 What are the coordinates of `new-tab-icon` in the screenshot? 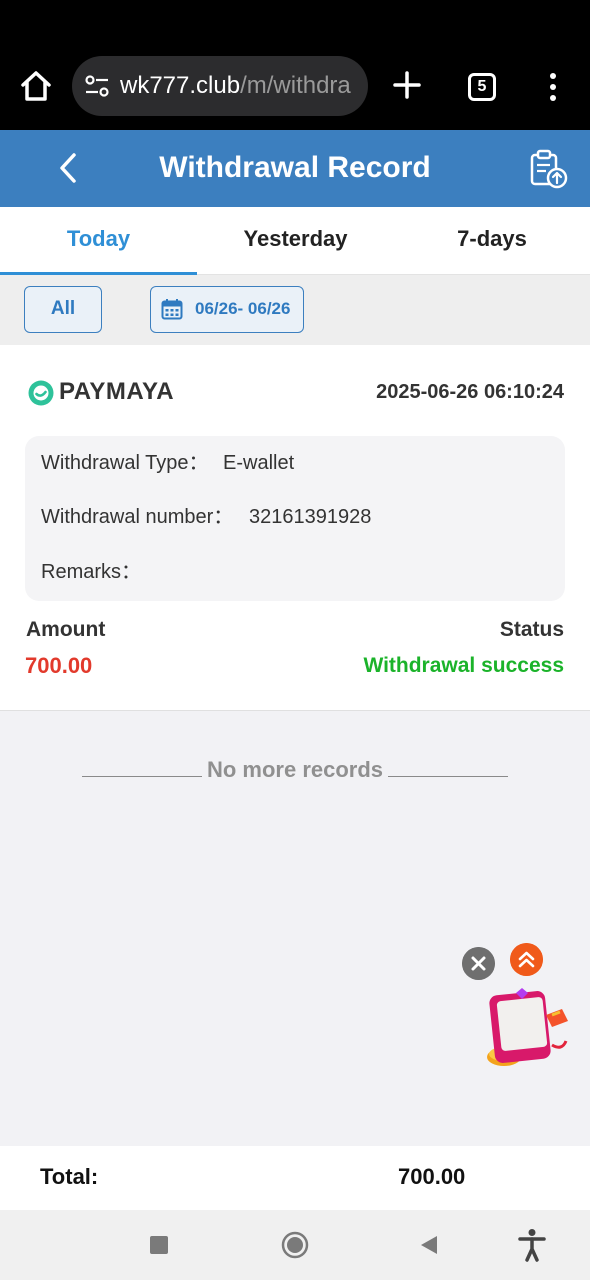 It's located at (407, 85).